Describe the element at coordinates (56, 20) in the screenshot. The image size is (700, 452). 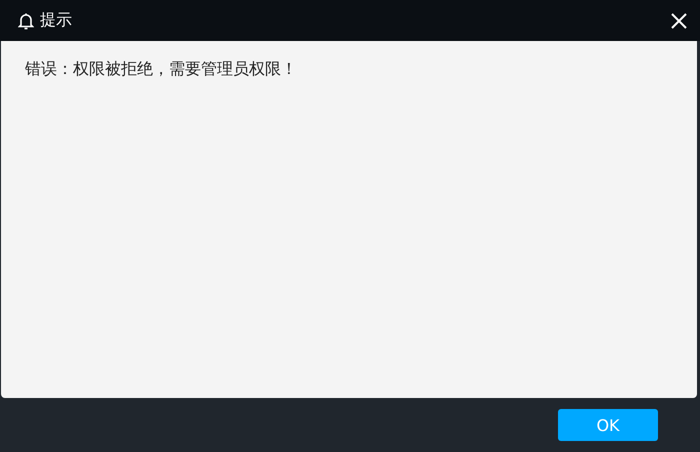
I see `window-title: 提示` at that location.